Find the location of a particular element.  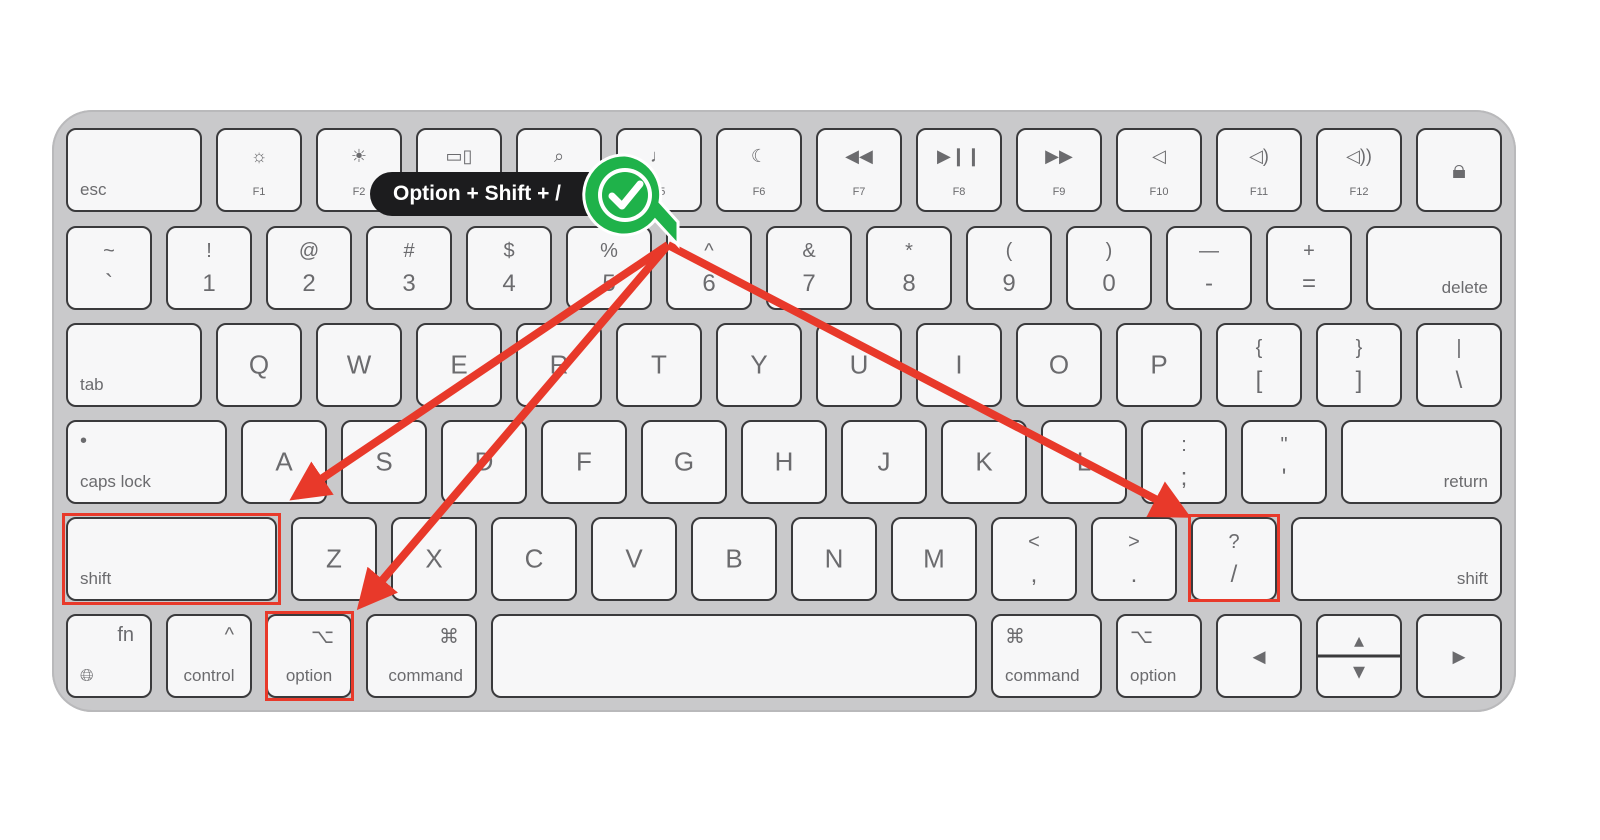

arrow-to-slash is located at coordinates (929, 379).